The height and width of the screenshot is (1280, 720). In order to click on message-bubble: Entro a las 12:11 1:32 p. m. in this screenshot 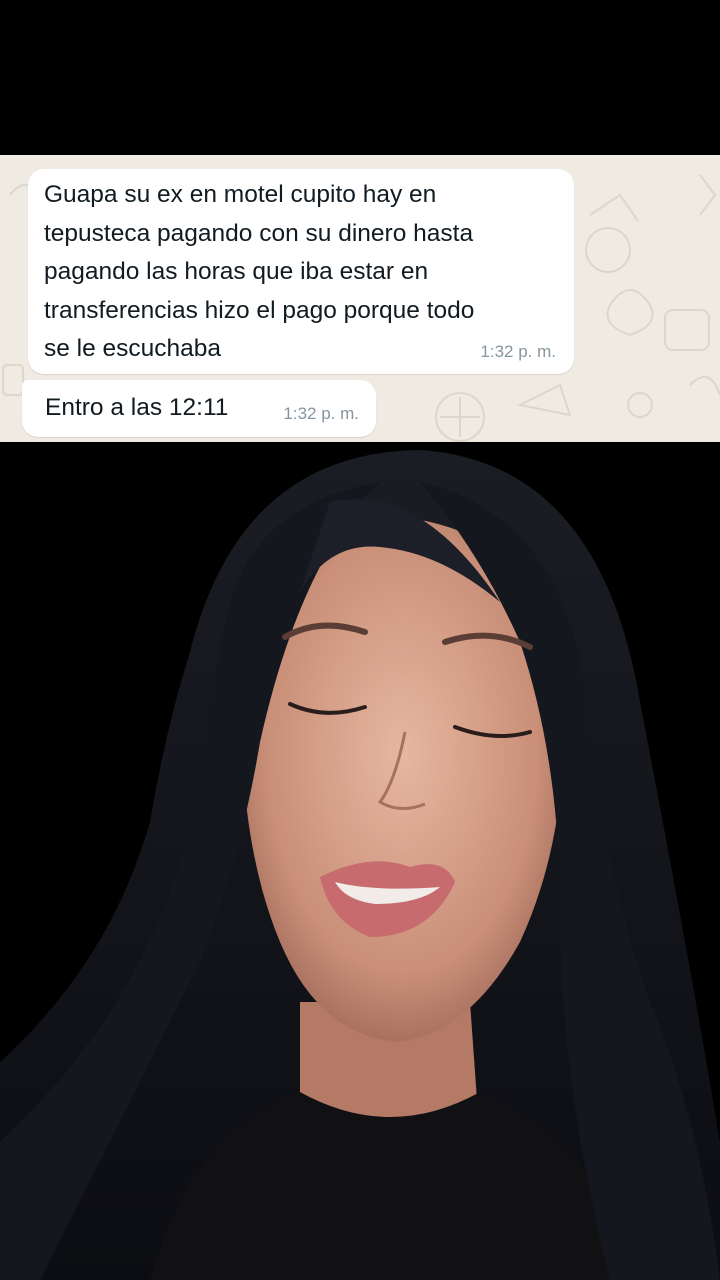, I will do `click(199, 408)`.